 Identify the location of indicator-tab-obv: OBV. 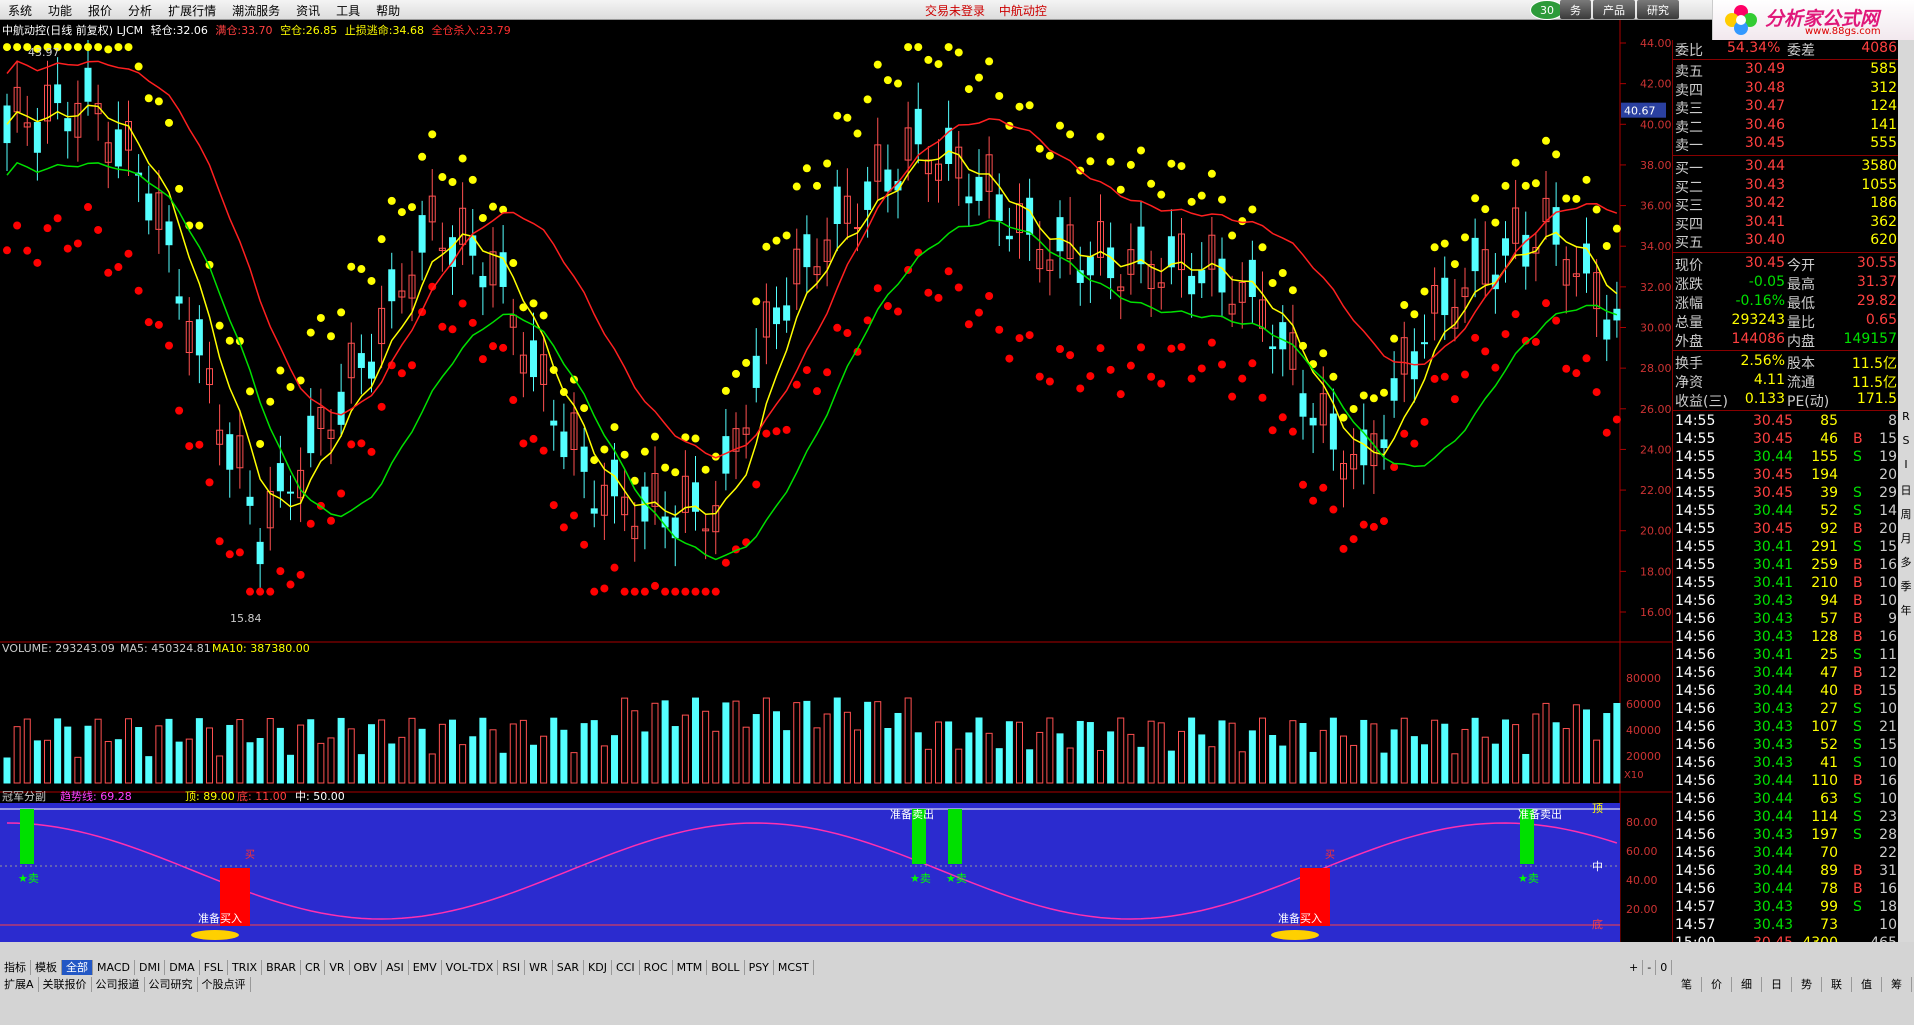
(366, 967).